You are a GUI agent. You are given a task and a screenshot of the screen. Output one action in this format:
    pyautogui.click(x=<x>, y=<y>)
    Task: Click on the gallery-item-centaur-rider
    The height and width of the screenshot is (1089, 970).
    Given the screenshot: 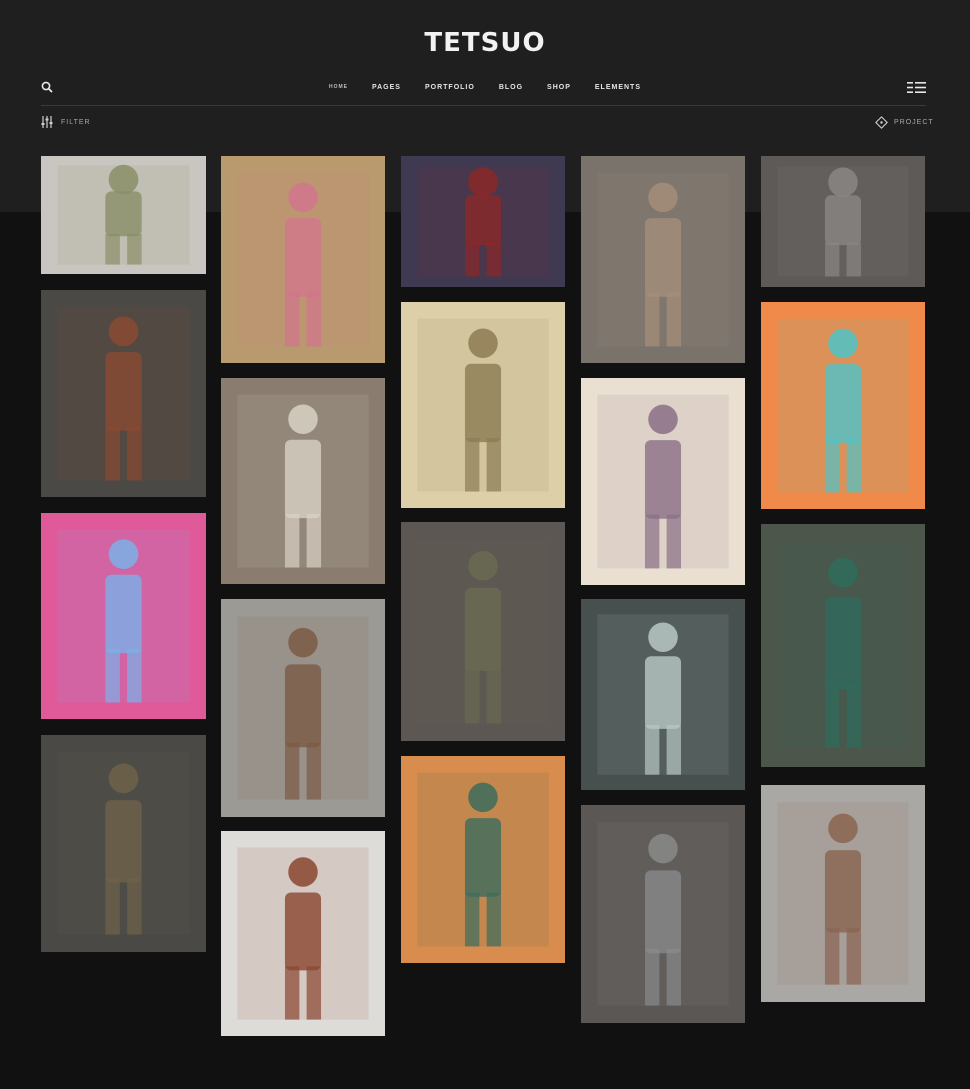 What is the action you would take?
    pyautogui.click(x=843, y=645)
    